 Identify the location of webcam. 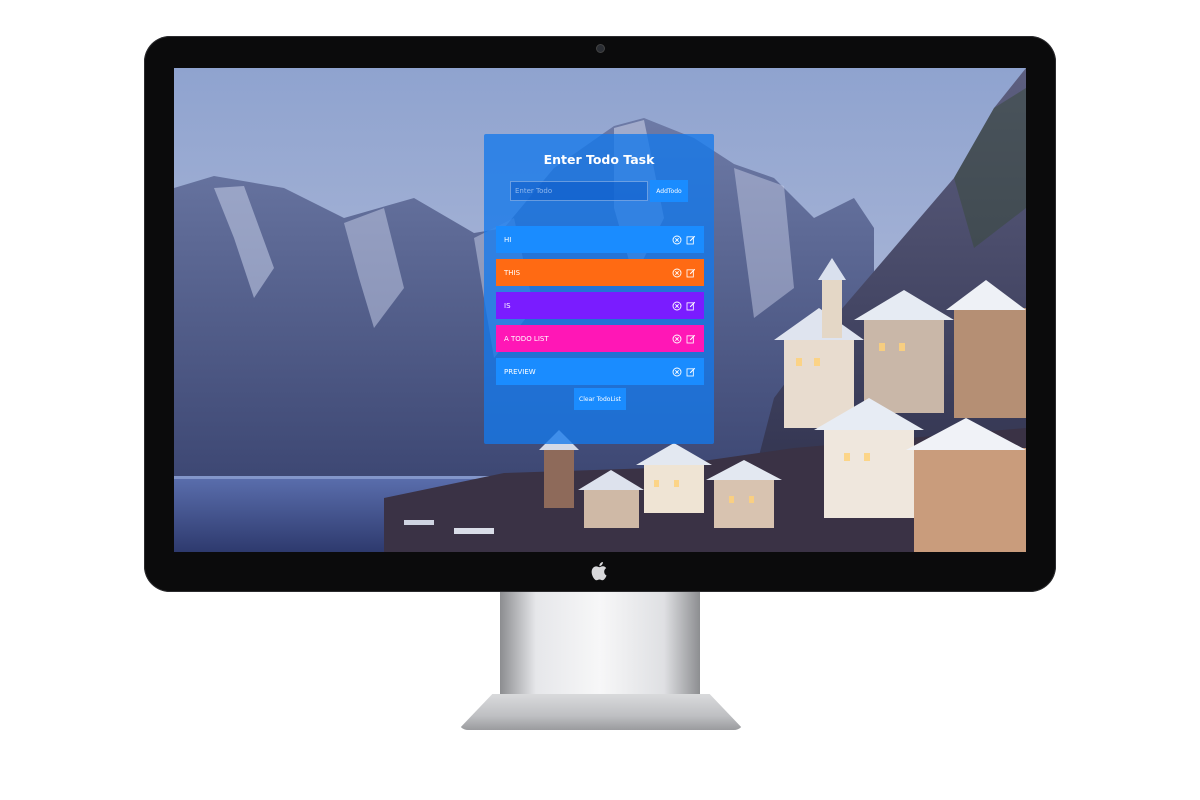
(600, 48).